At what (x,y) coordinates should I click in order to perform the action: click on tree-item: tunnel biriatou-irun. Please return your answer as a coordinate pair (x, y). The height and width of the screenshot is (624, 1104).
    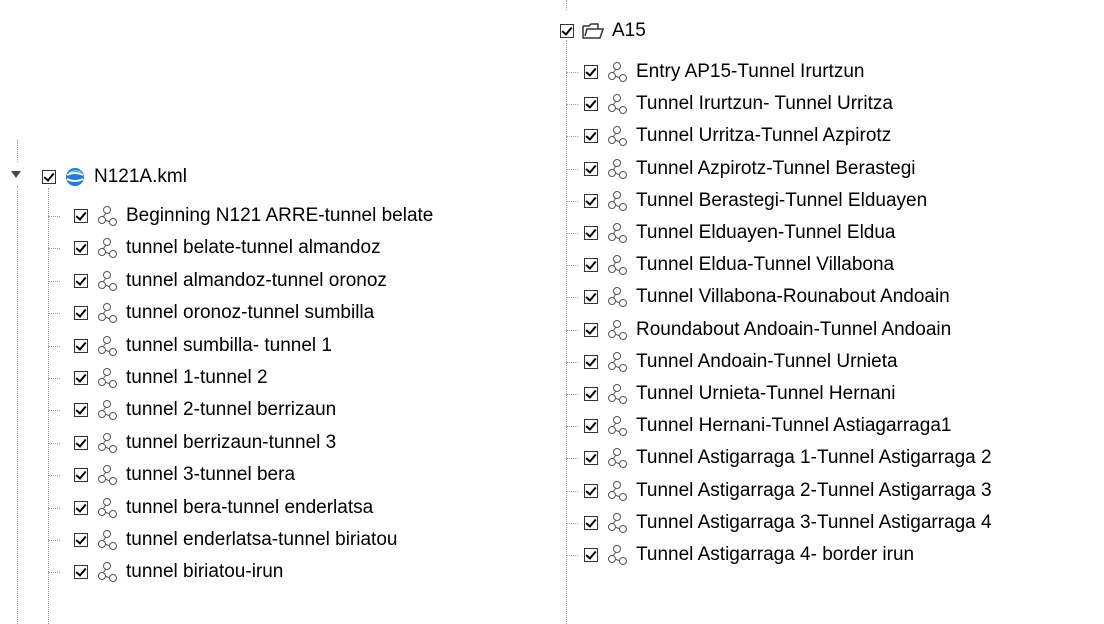
    Looking at the image, I should click on (178, 572).